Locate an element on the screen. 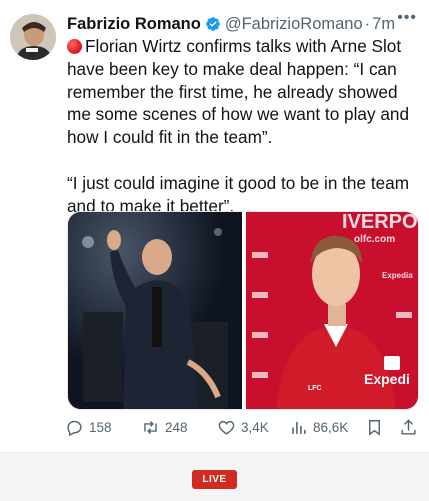  verified-badge-icon is located at coordinates (213, 24).